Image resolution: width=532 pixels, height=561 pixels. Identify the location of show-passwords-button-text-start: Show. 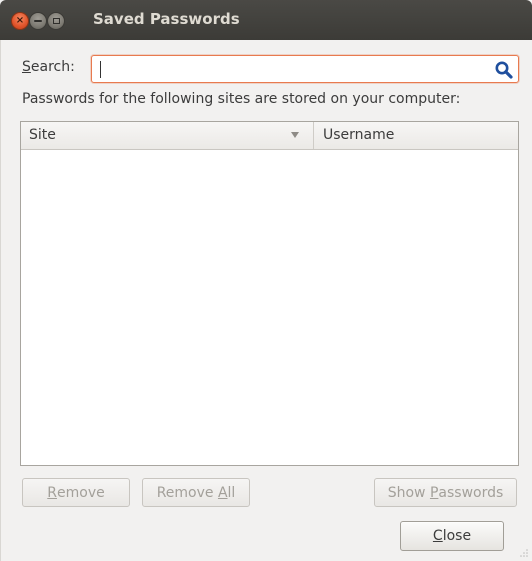
(408, 492).